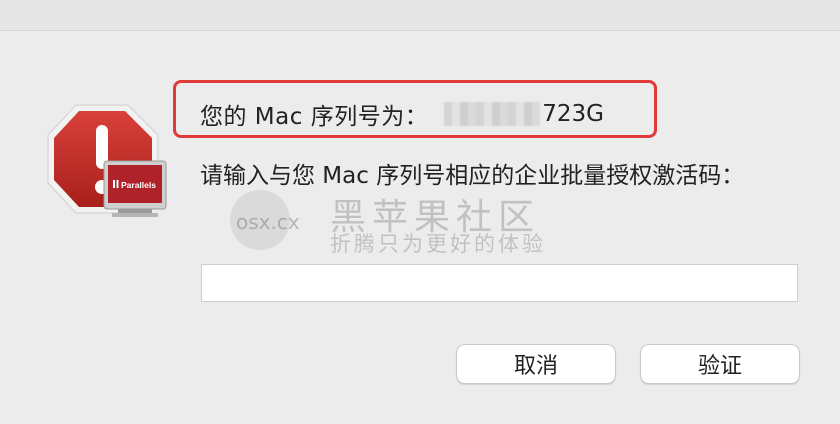 The height and width of the screenshot is (424, 840). Describe the element at coordinates (435, 217) in the screenshot. I see `watermark-title: 黑苹果社区` at that location.